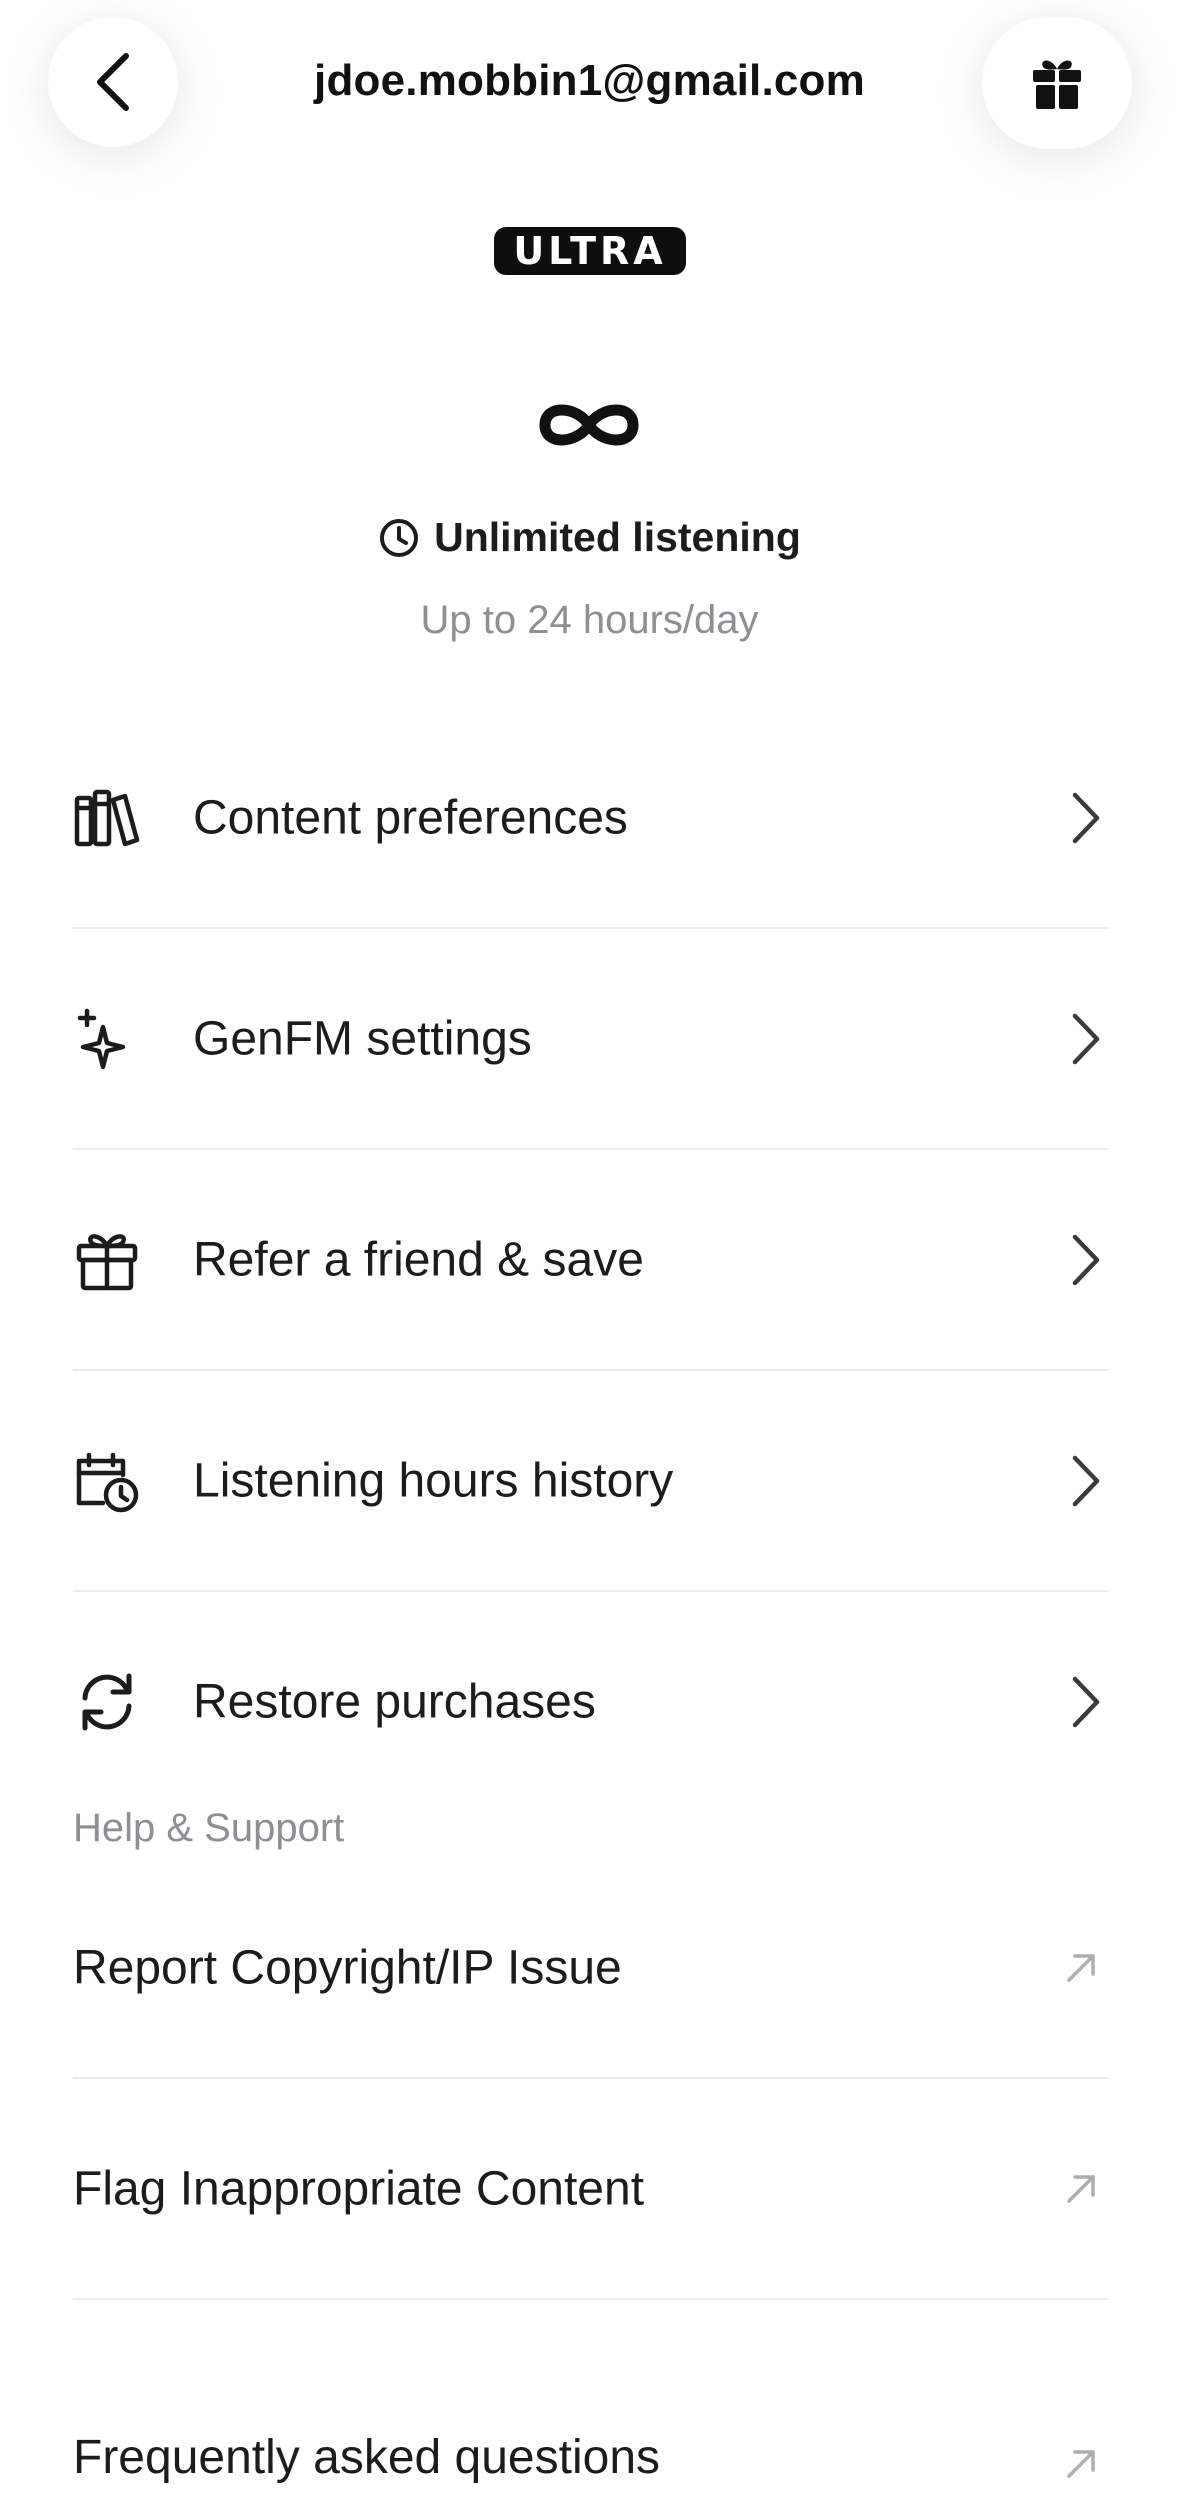  Describe the element at coordinates (589, 425) in the screenshot. I see `infinity-icon` at that location.